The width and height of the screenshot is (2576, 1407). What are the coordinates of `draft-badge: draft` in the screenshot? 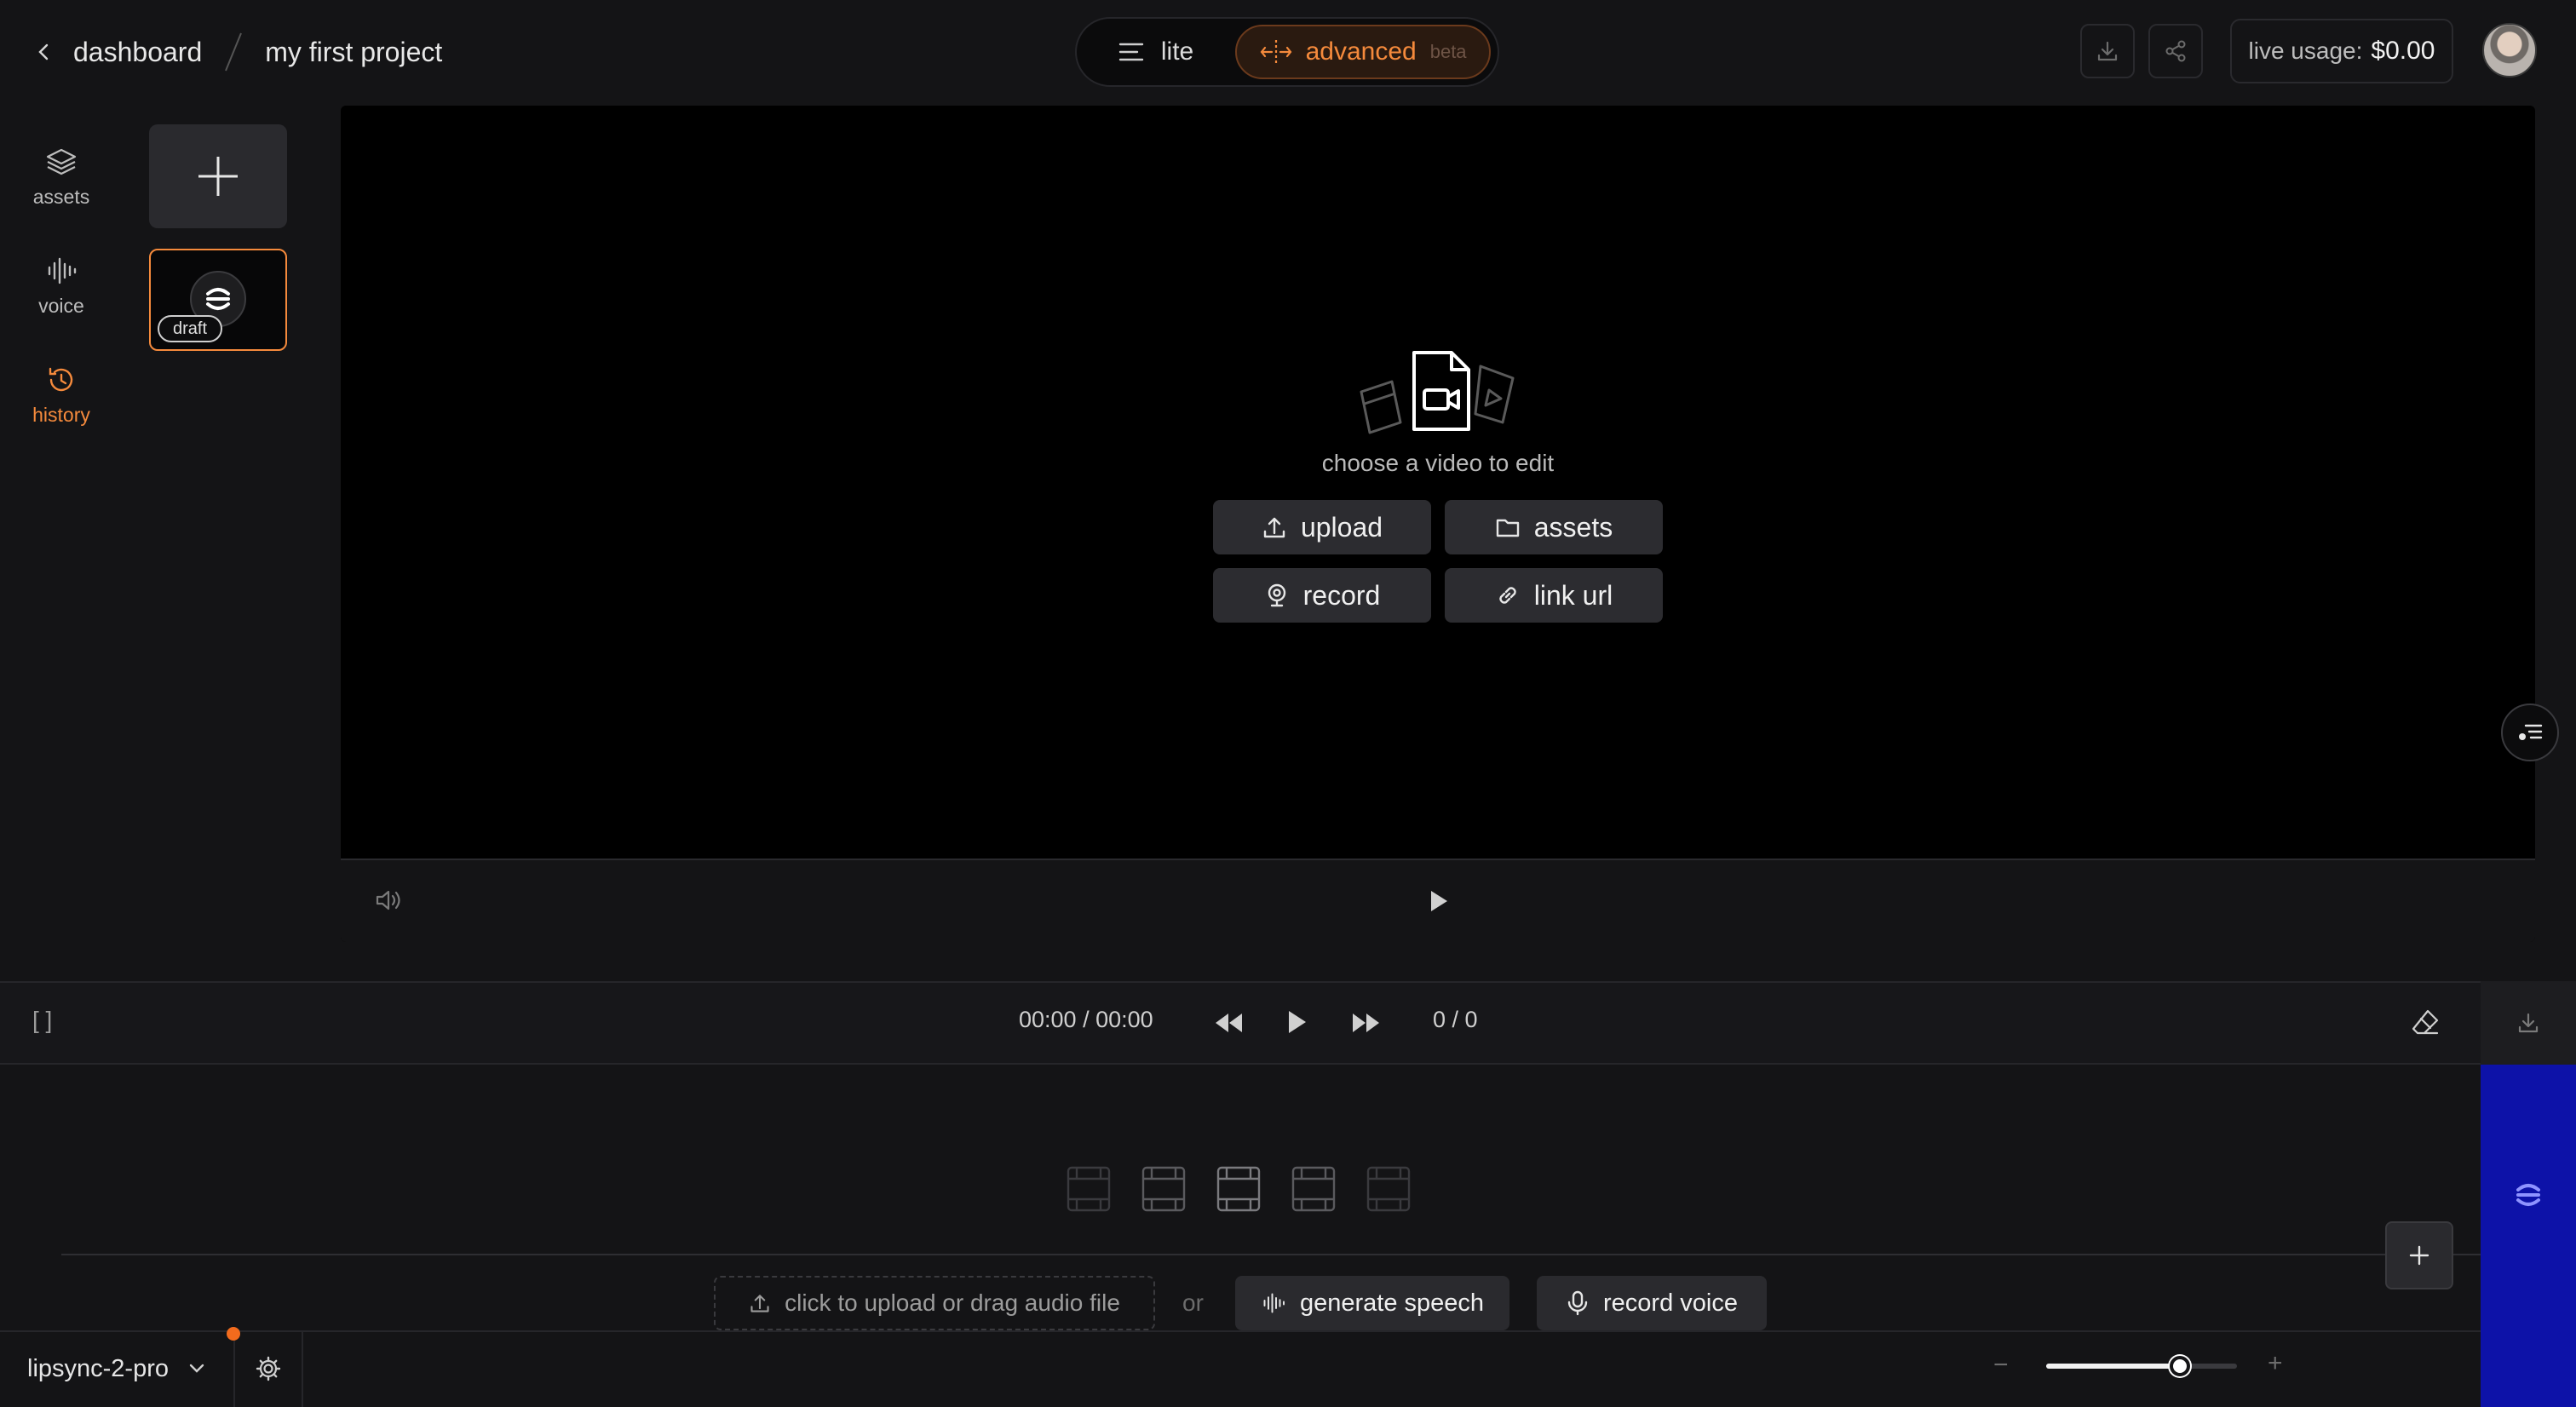 It's located at (191, 328).